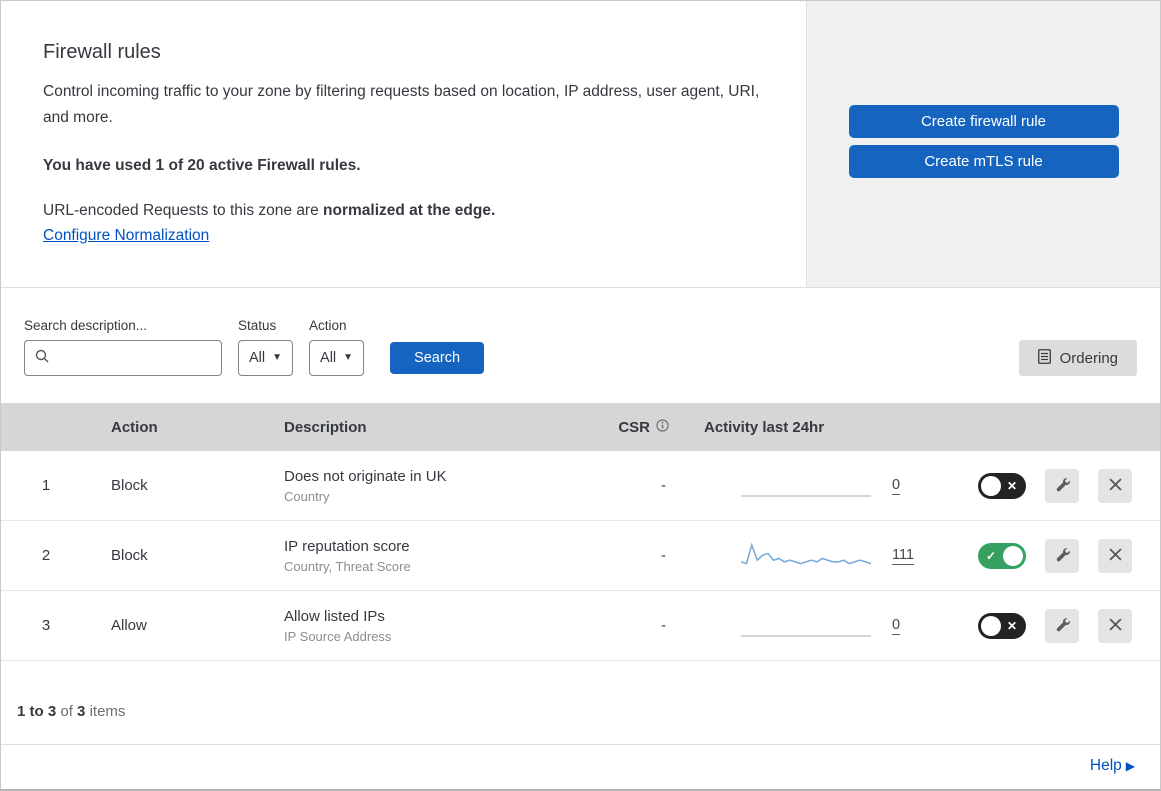  Describe the element at coordinates (338, 636) in the screenshot. I see `rule-fields: IP Source Address` at that location.